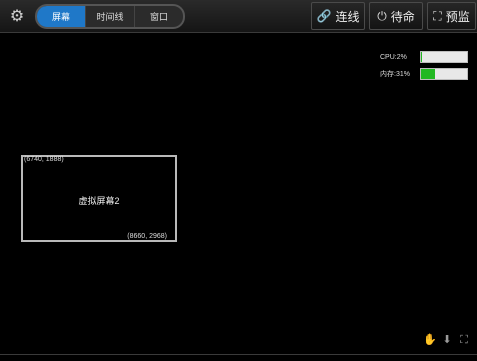  Describe the element at coordinates (17, 17) in the screenshot. I see `gear-icon: ⚙` at that location.